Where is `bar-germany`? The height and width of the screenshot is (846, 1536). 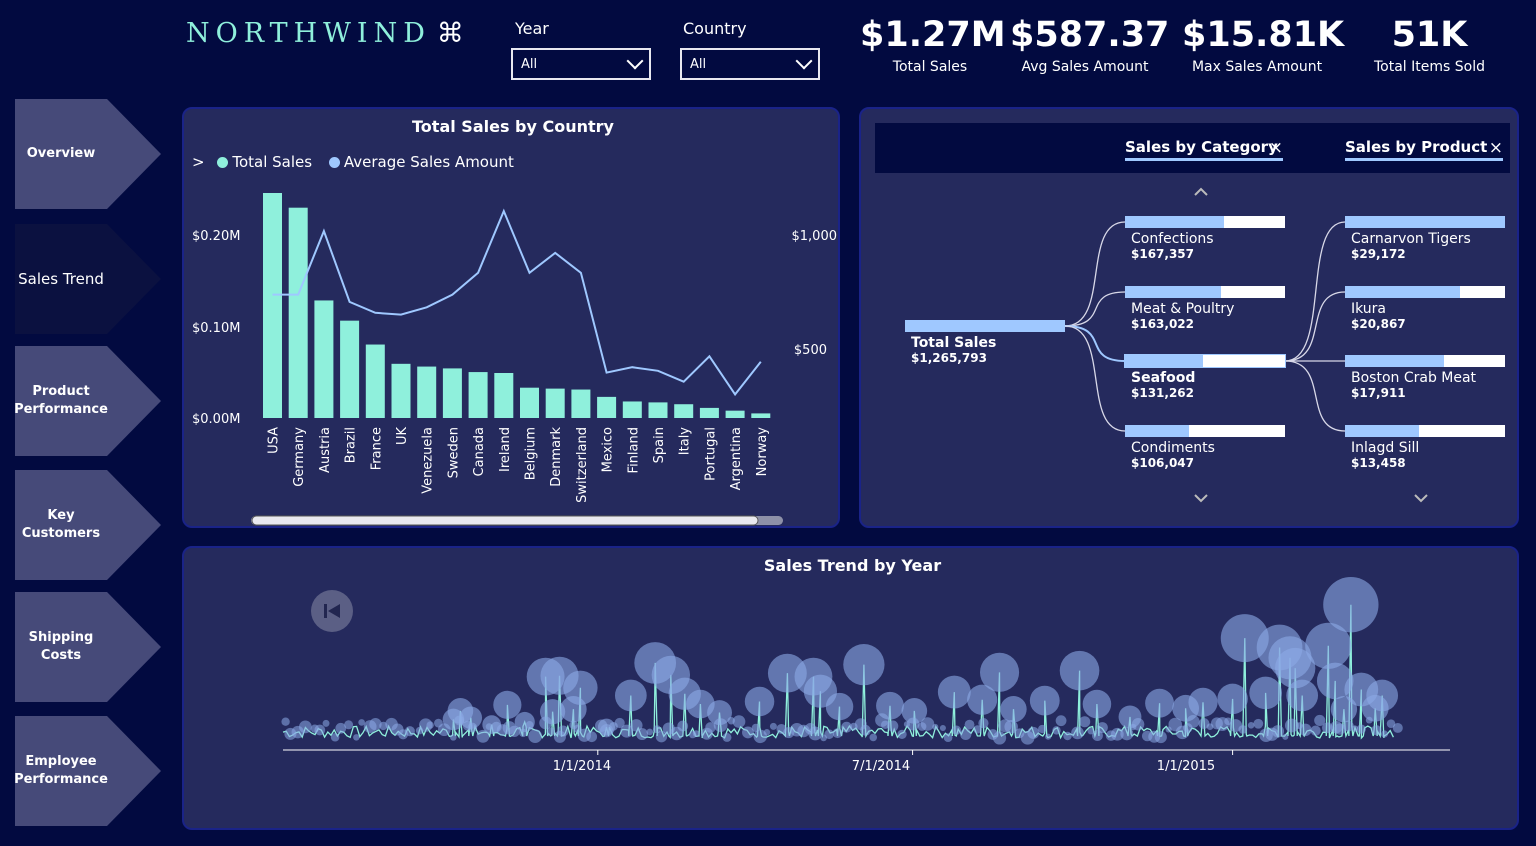 bar-germany is located at coordinates (298, 312).